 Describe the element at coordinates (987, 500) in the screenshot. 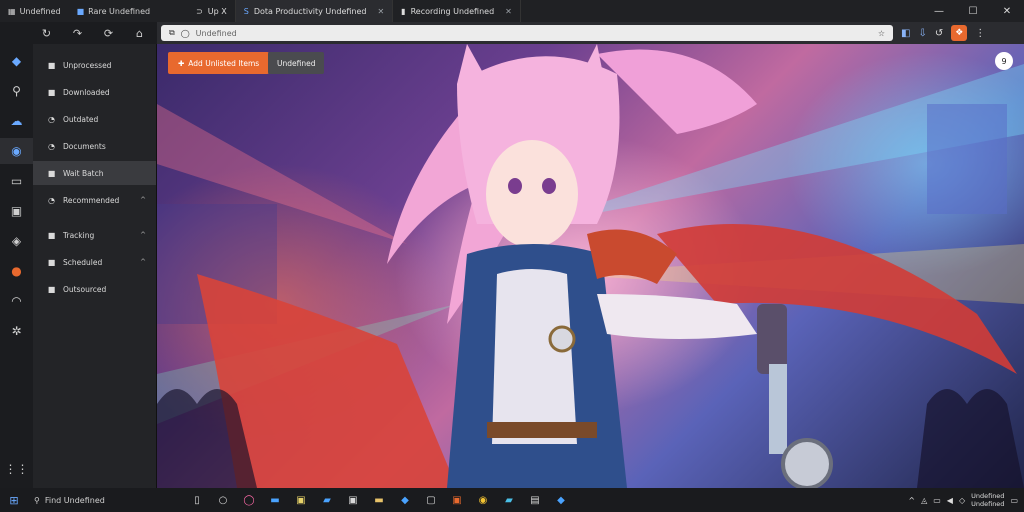

I see `clock: Undefined Undefined` at that location.